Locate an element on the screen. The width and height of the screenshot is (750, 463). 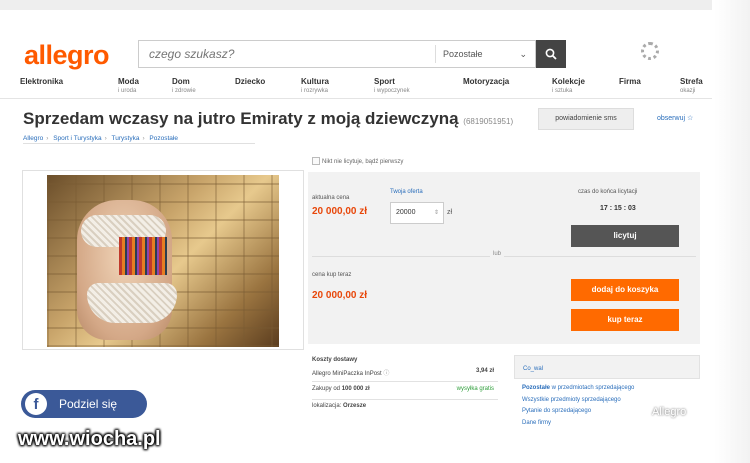
breadcrumb-item: Sport i Turystyka is located at coordinates (77, 138).